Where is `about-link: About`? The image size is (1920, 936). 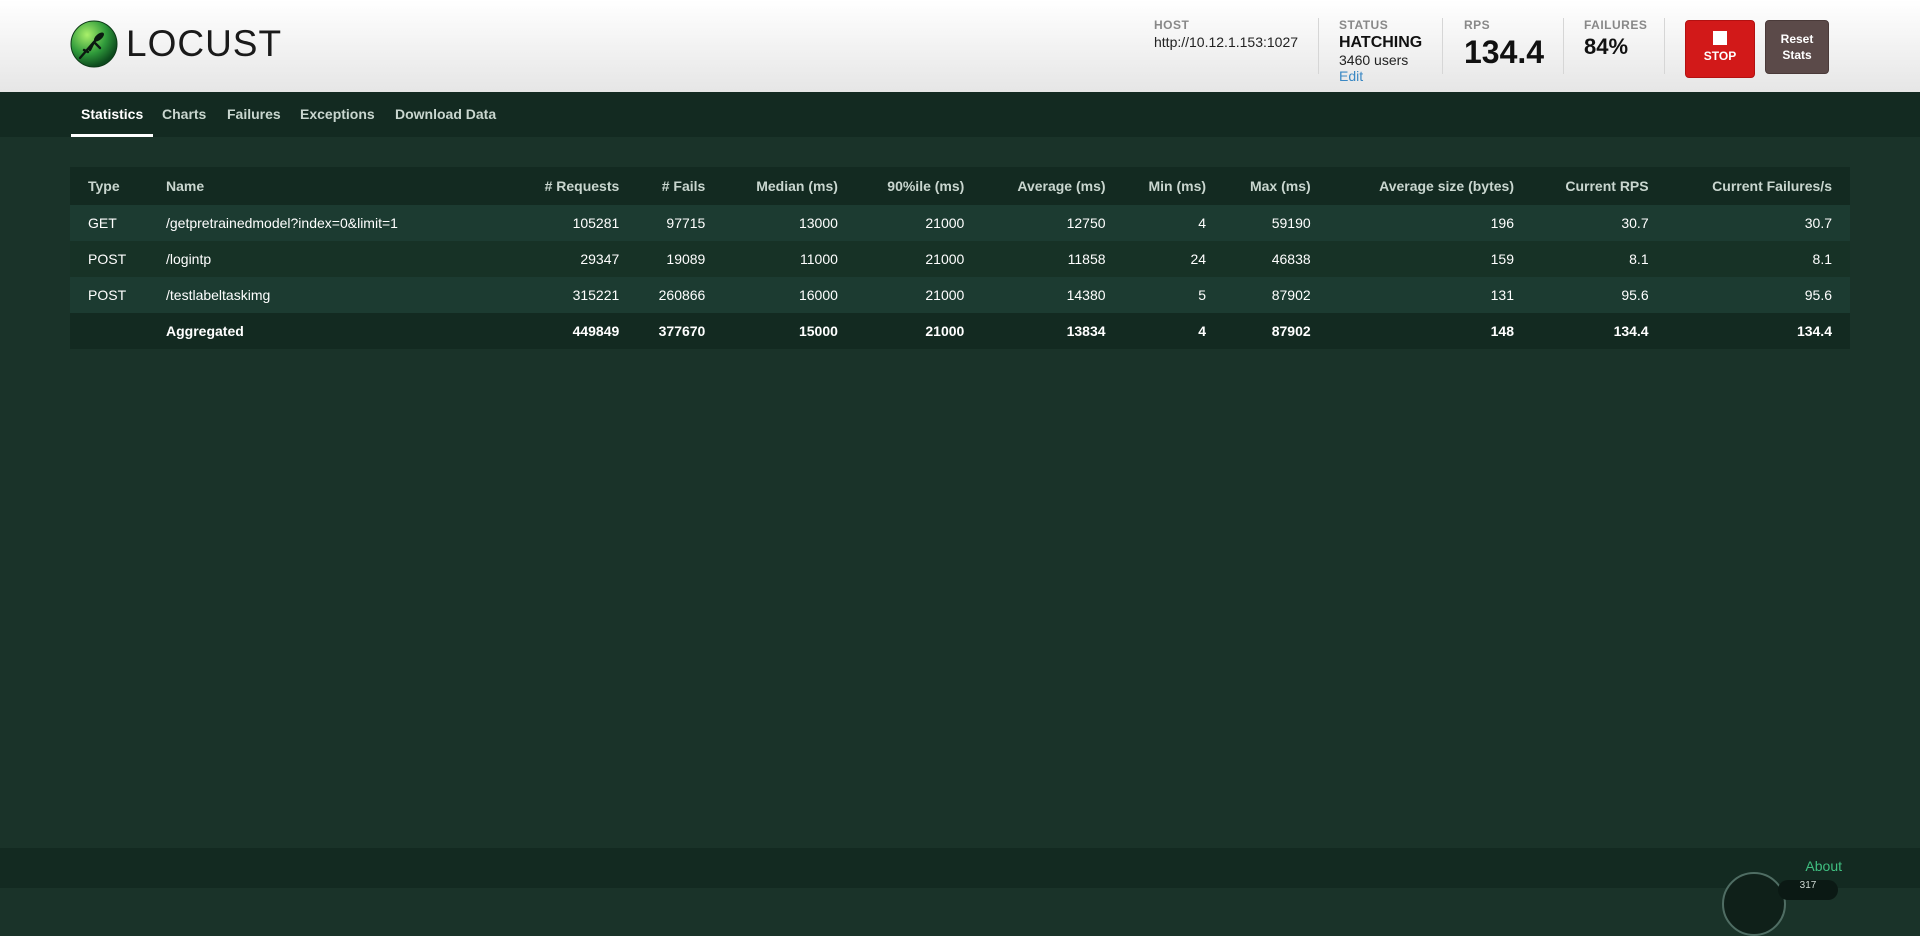
about-link: About is located at coordinates (1823, 866).